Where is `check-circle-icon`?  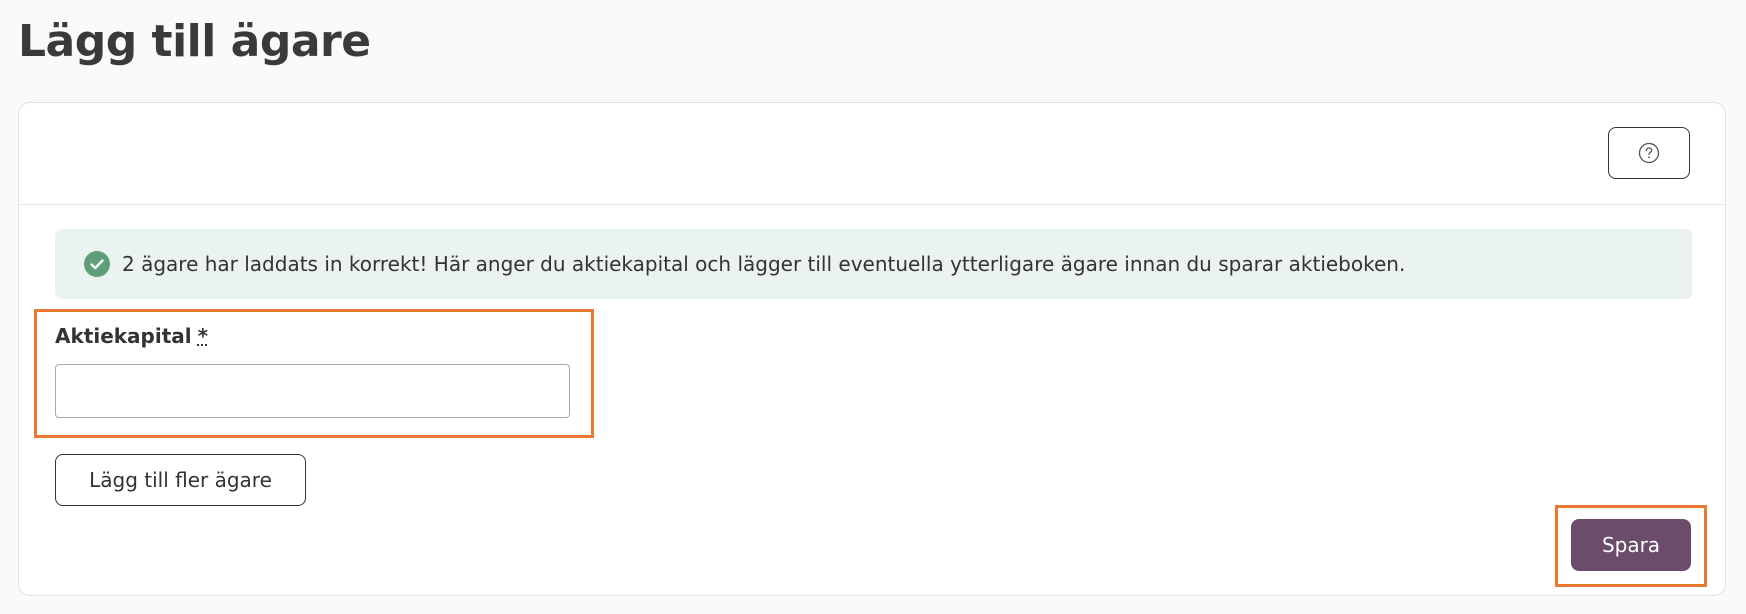
check-circle-icon is located at coordinates (97, 264).